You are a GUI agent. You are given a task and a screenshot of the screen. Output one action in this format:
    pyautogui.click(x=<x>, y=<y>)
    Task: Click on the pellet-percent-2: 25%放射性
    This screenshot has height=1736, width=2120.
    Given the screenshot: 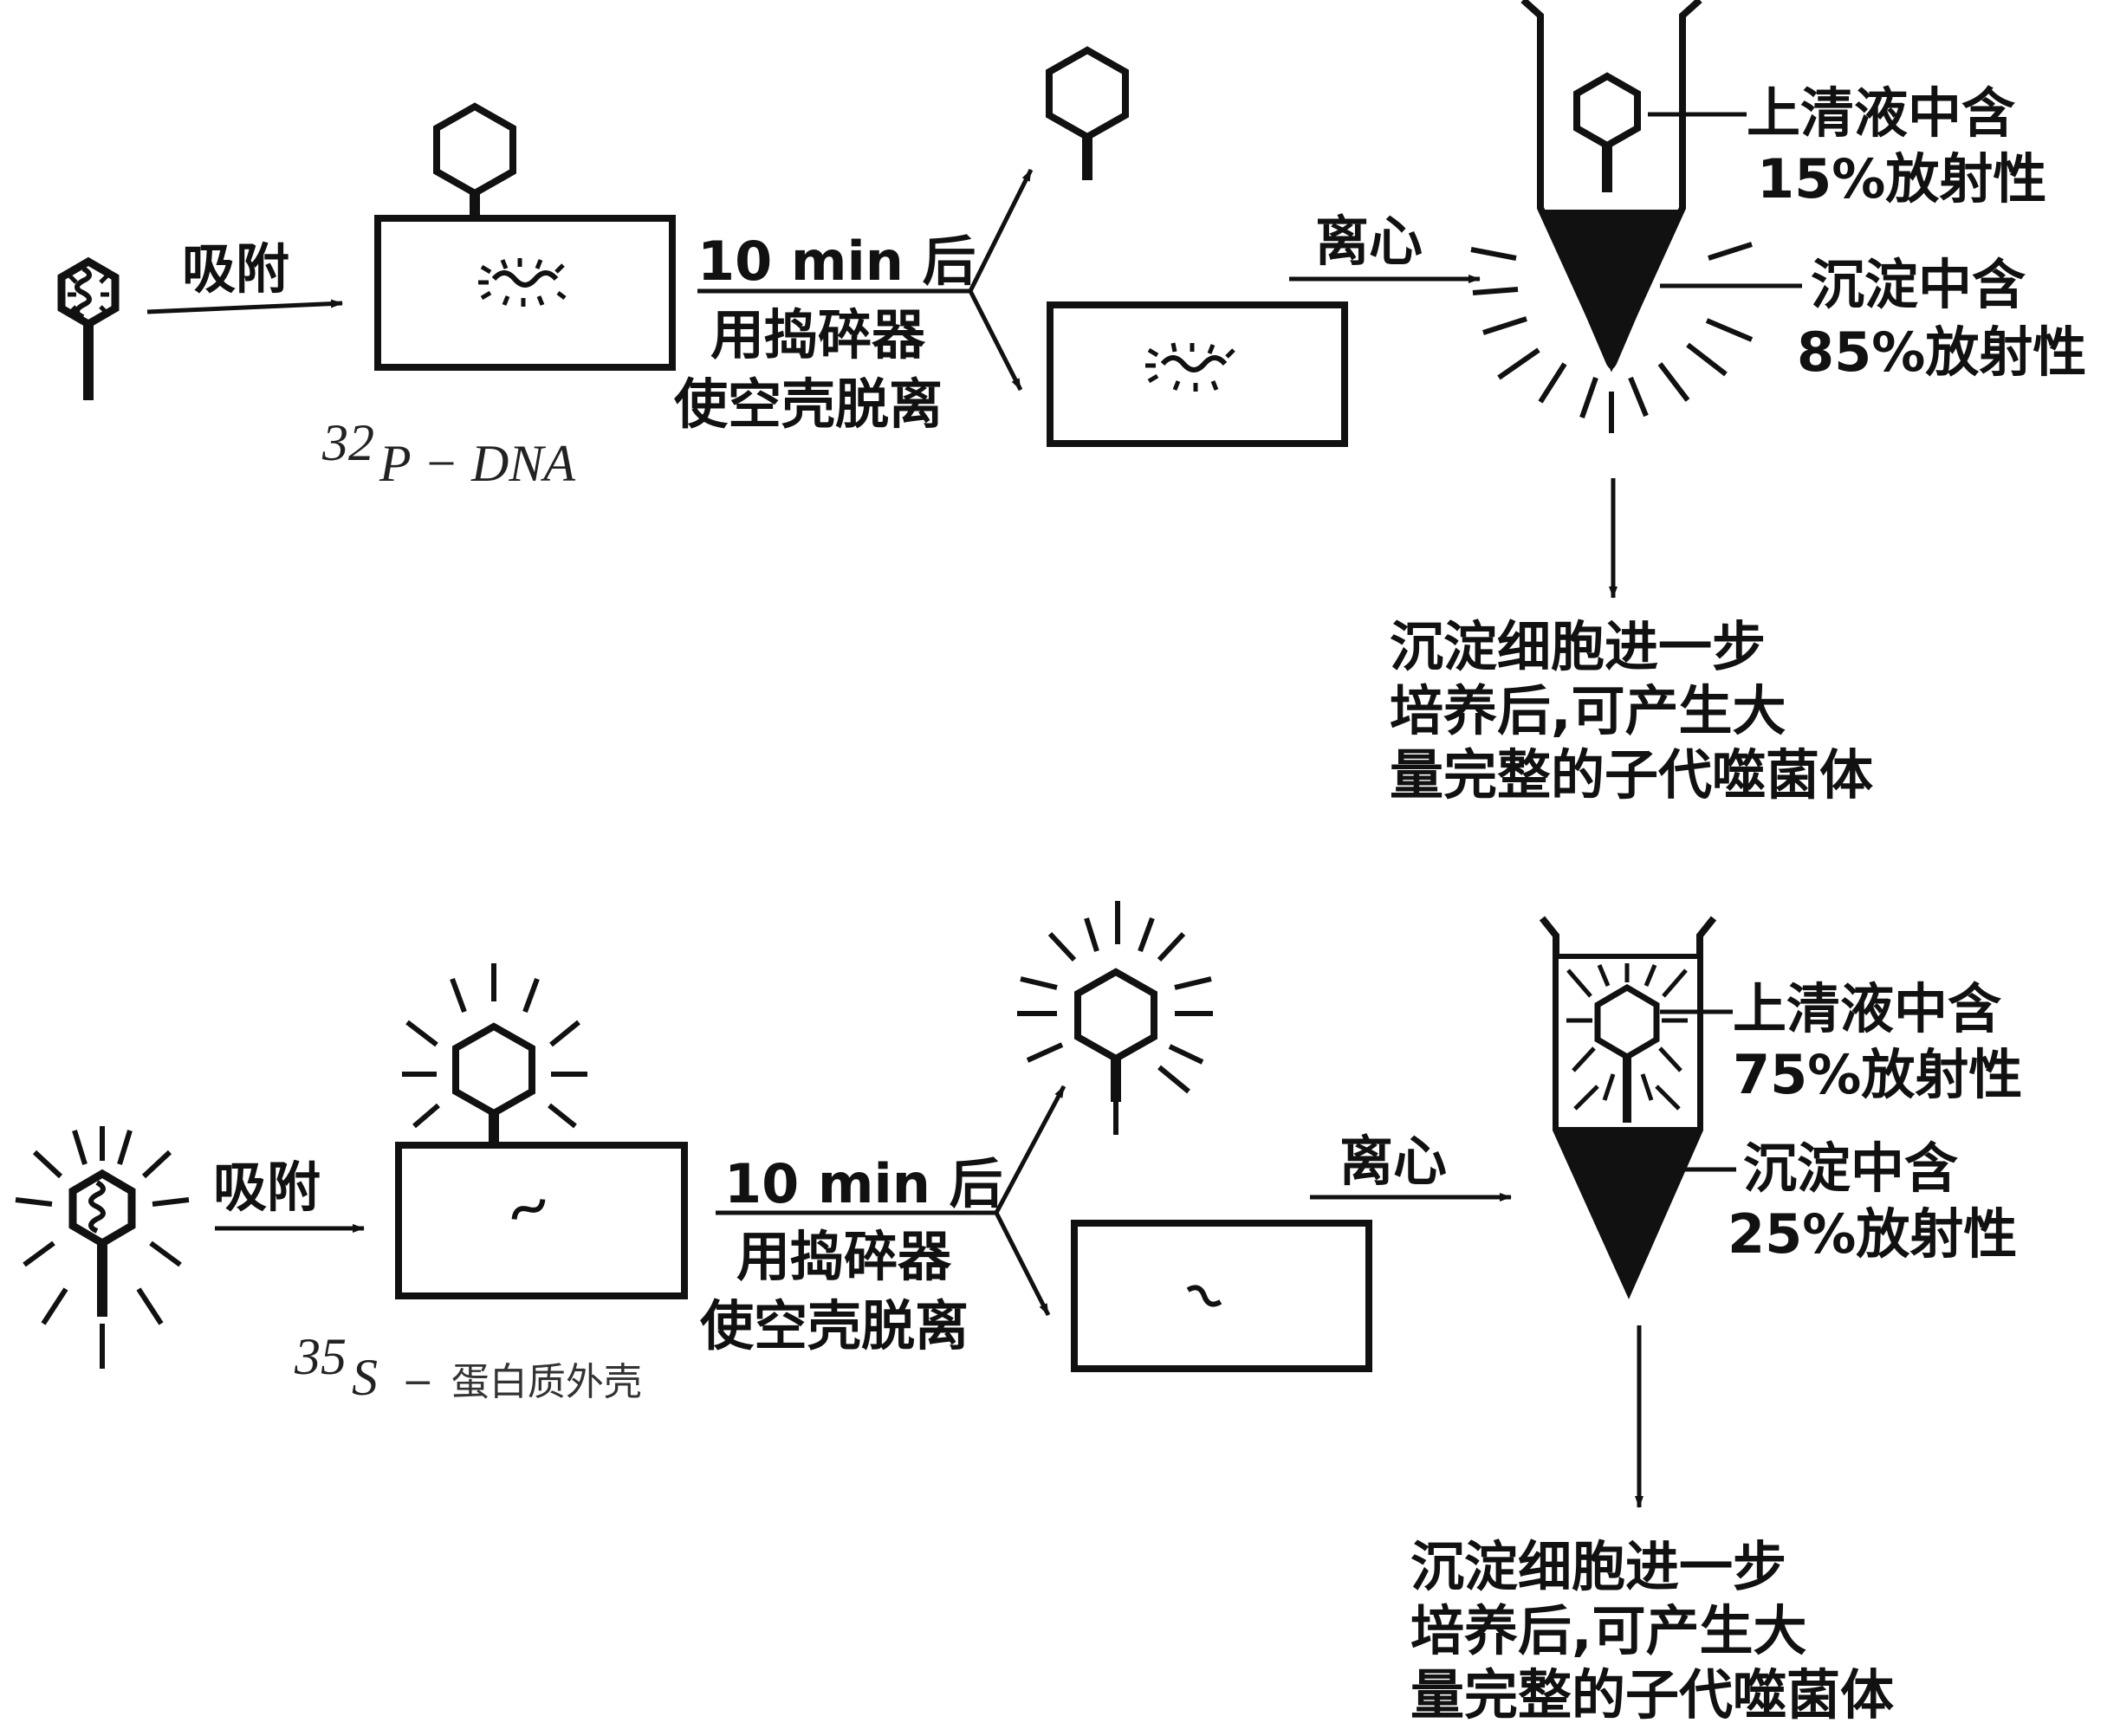 What is the action you would take?
    pyautogui.click(x=1872, y=1234)
    